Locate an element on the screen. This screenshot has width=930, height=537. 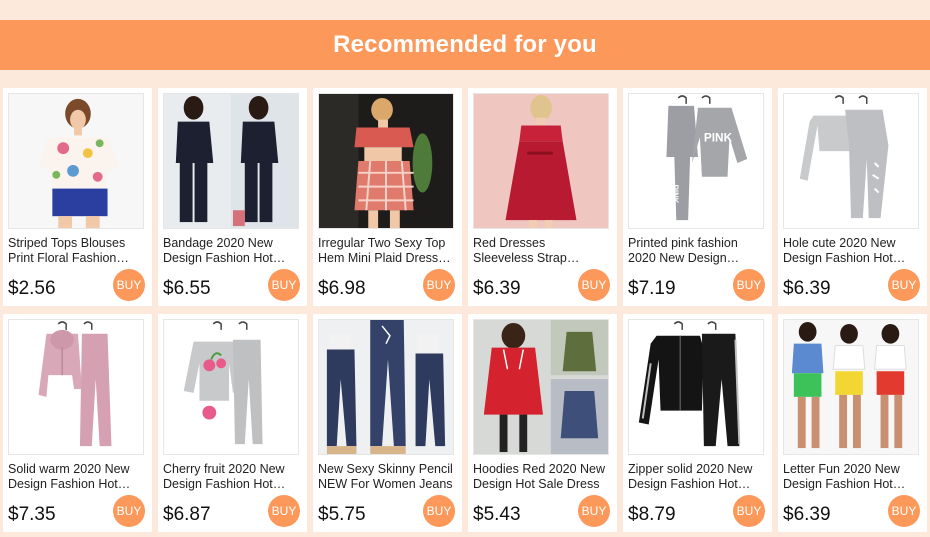
recommended-banner: Recommended for you is located at coordinates (465, 45).